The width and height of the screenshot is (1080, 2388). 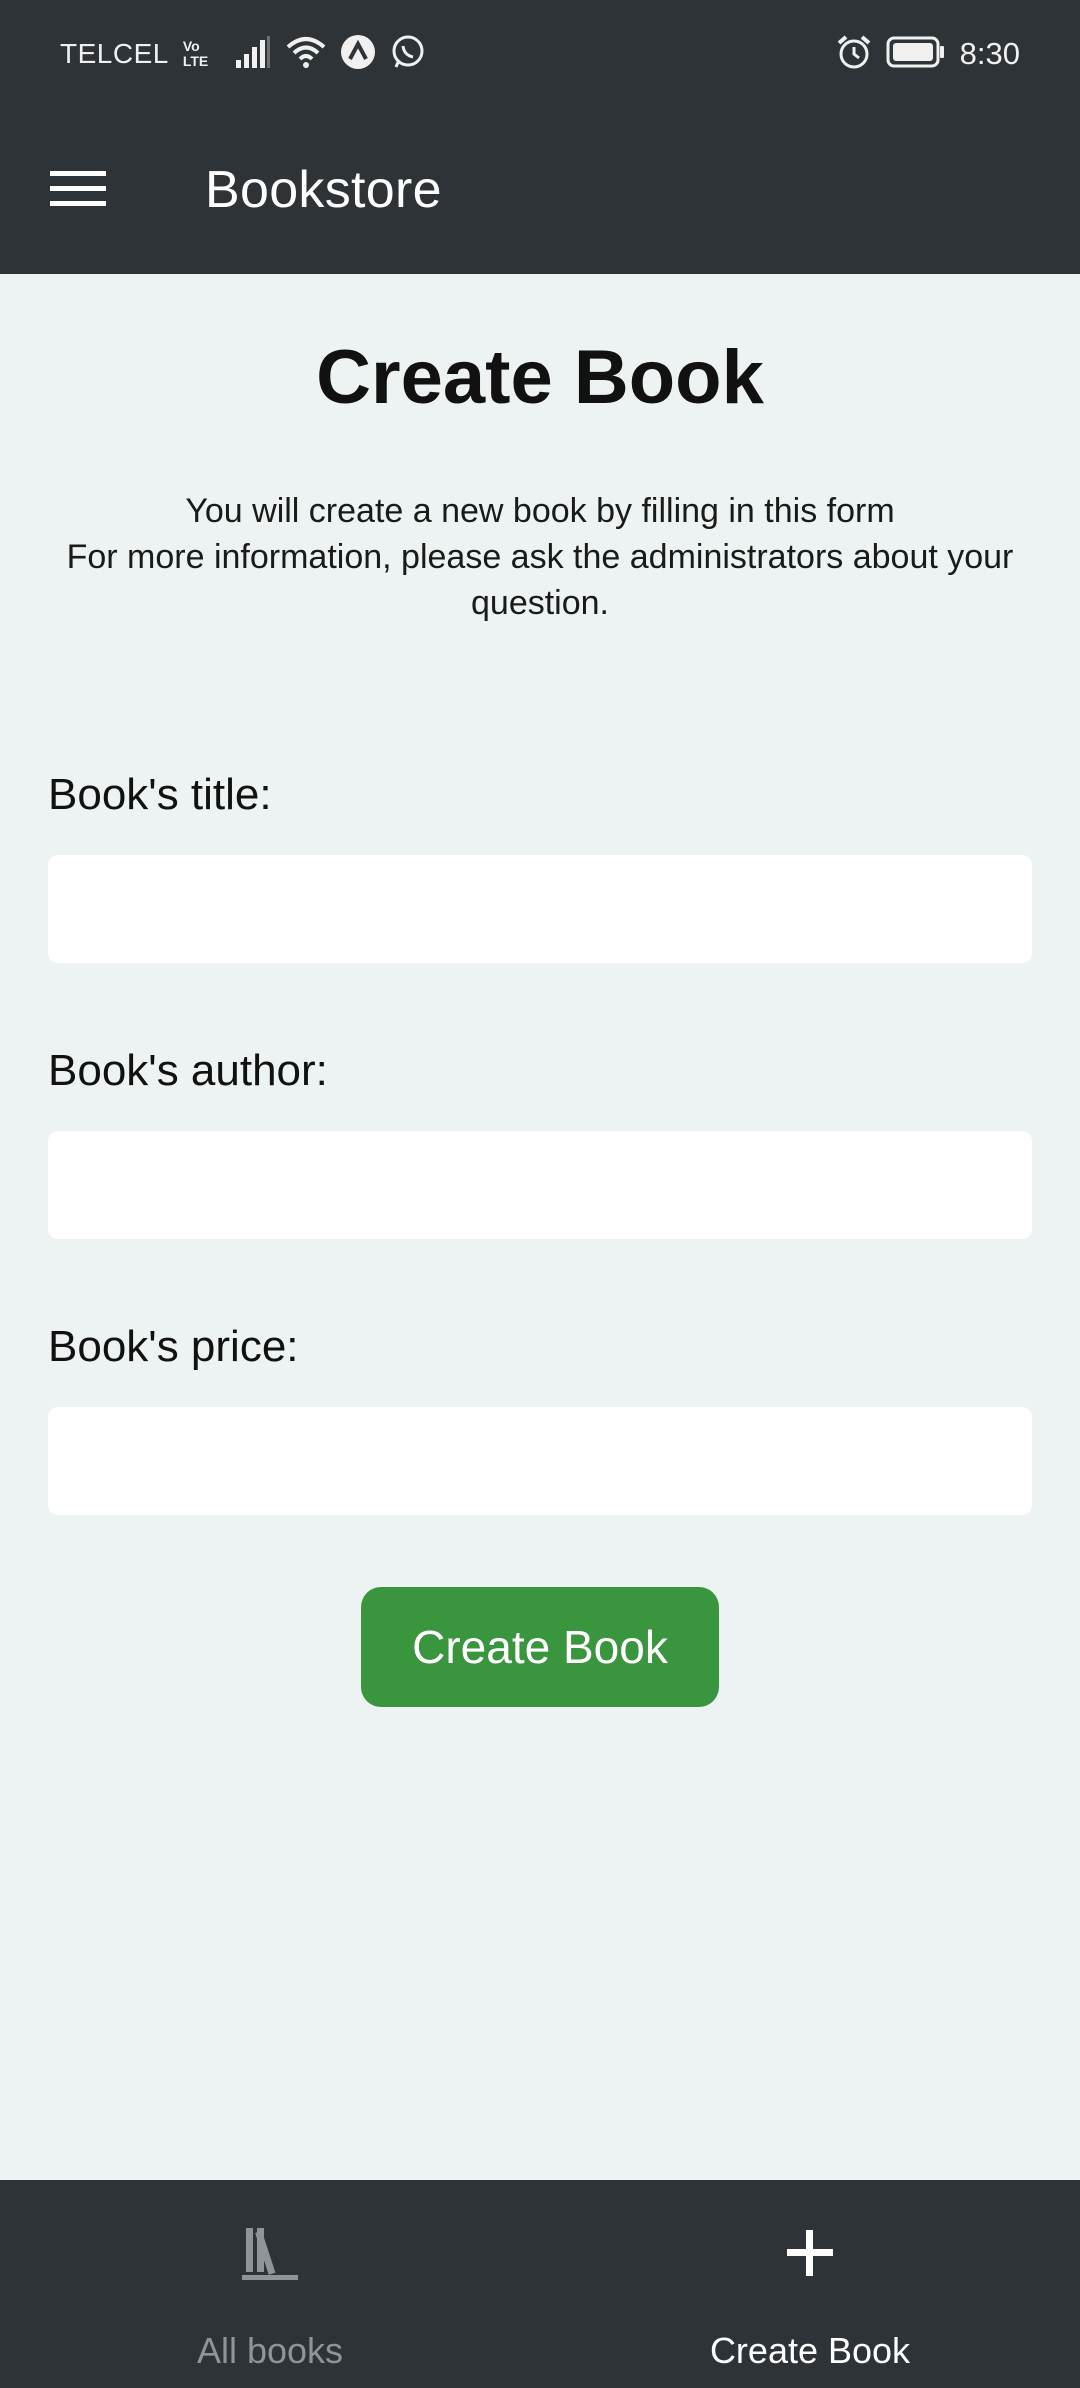 I want to click on app-title: Bookstore, so click(x=323, y=190).